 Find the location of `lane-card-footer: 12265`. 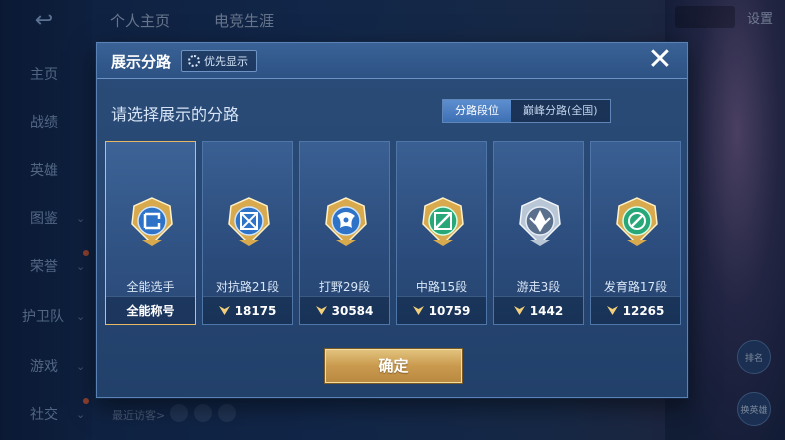

lane-card-footer: 12265 is located at coordinates (635, 310).